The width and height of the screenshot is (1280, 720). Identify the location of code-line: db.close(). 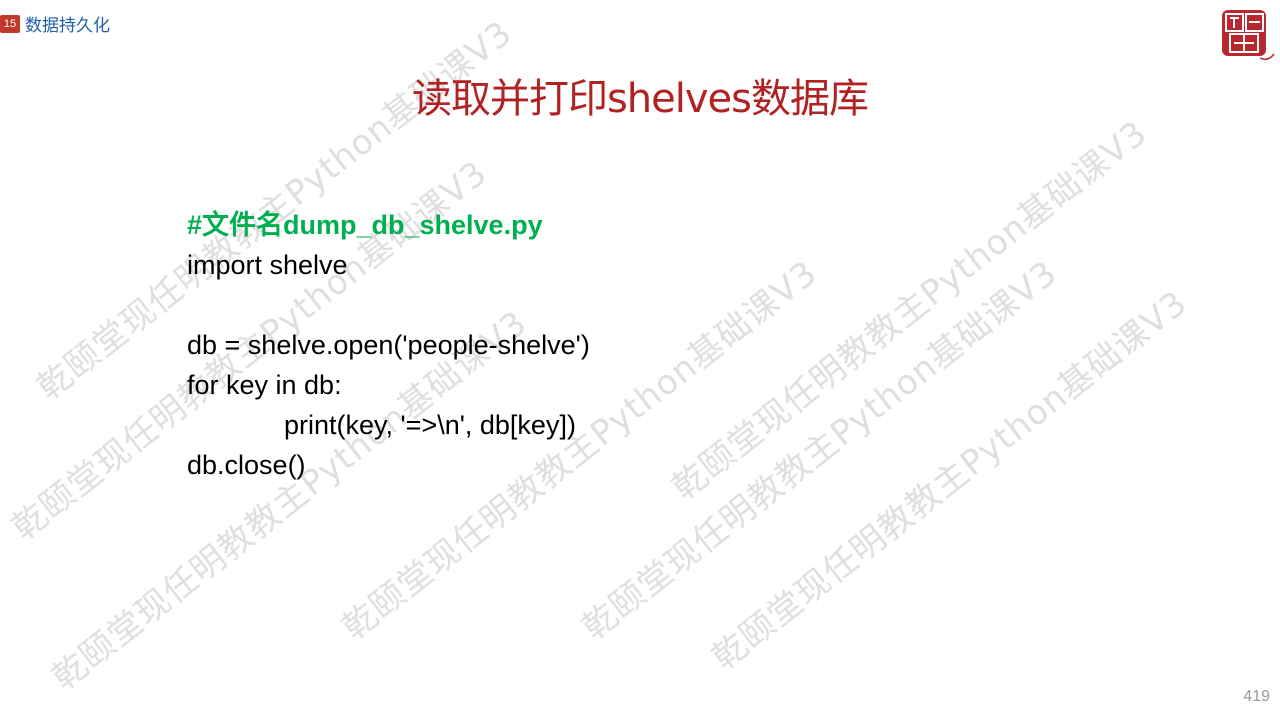
(246, 465).